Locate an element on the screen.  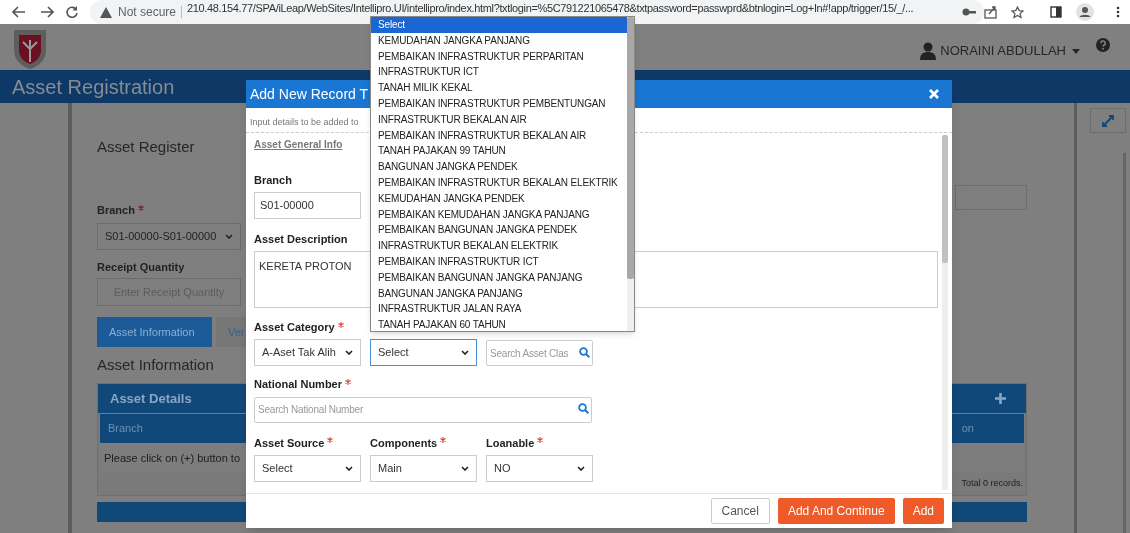
field-label: Asset Source is located at coordinates (289, 443).